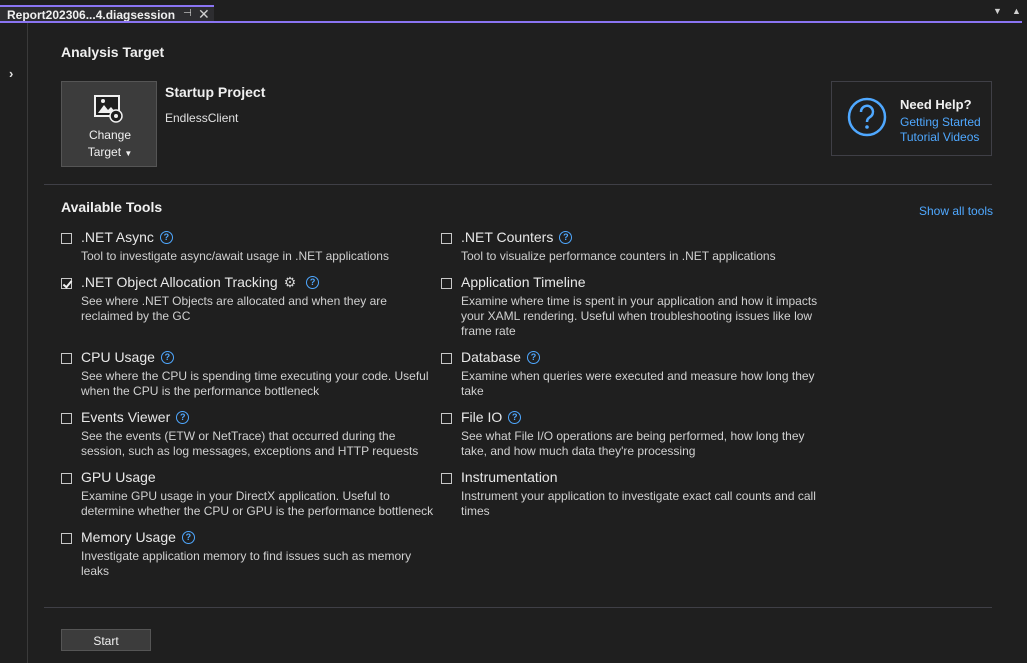 The width and height of the screenshot is (1027, 663). I want to click on tool-name: Instrumentation, so click(509, 477).